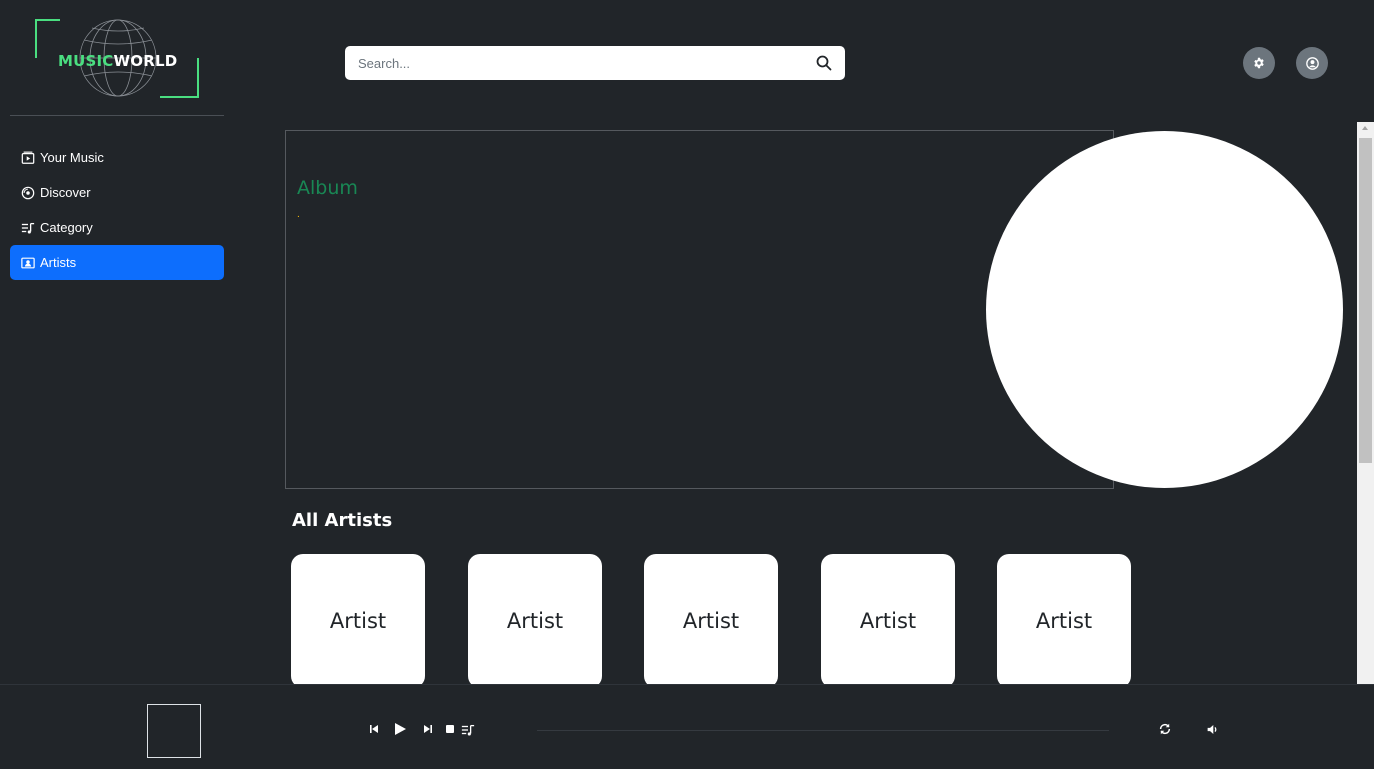 Image resolution: width=1374 pixels, height=769 pixels. I want to click on sidebar-item-discover: Discover, so click(117, 192).